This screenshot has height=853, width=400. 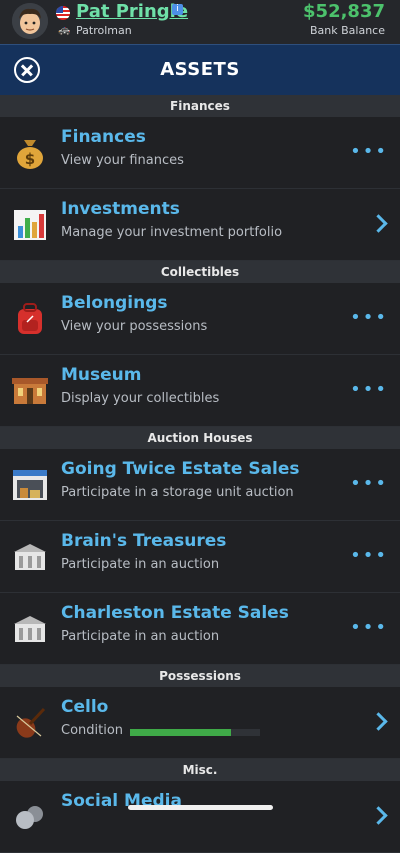 What do you see at coordinates (175, 613) in the screenshot?
I see `list-item-title: Charleston Estate Sales` at bounding box center [175, 613].